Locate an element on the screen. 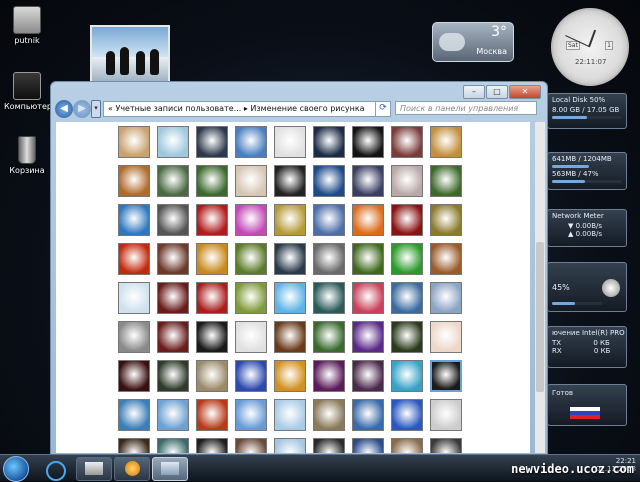 This screenshot has width=640, height=482. disk-gadget: Local Disk 50% 8.00 GB / 17.05 GB is located at coordinates (587, 111).